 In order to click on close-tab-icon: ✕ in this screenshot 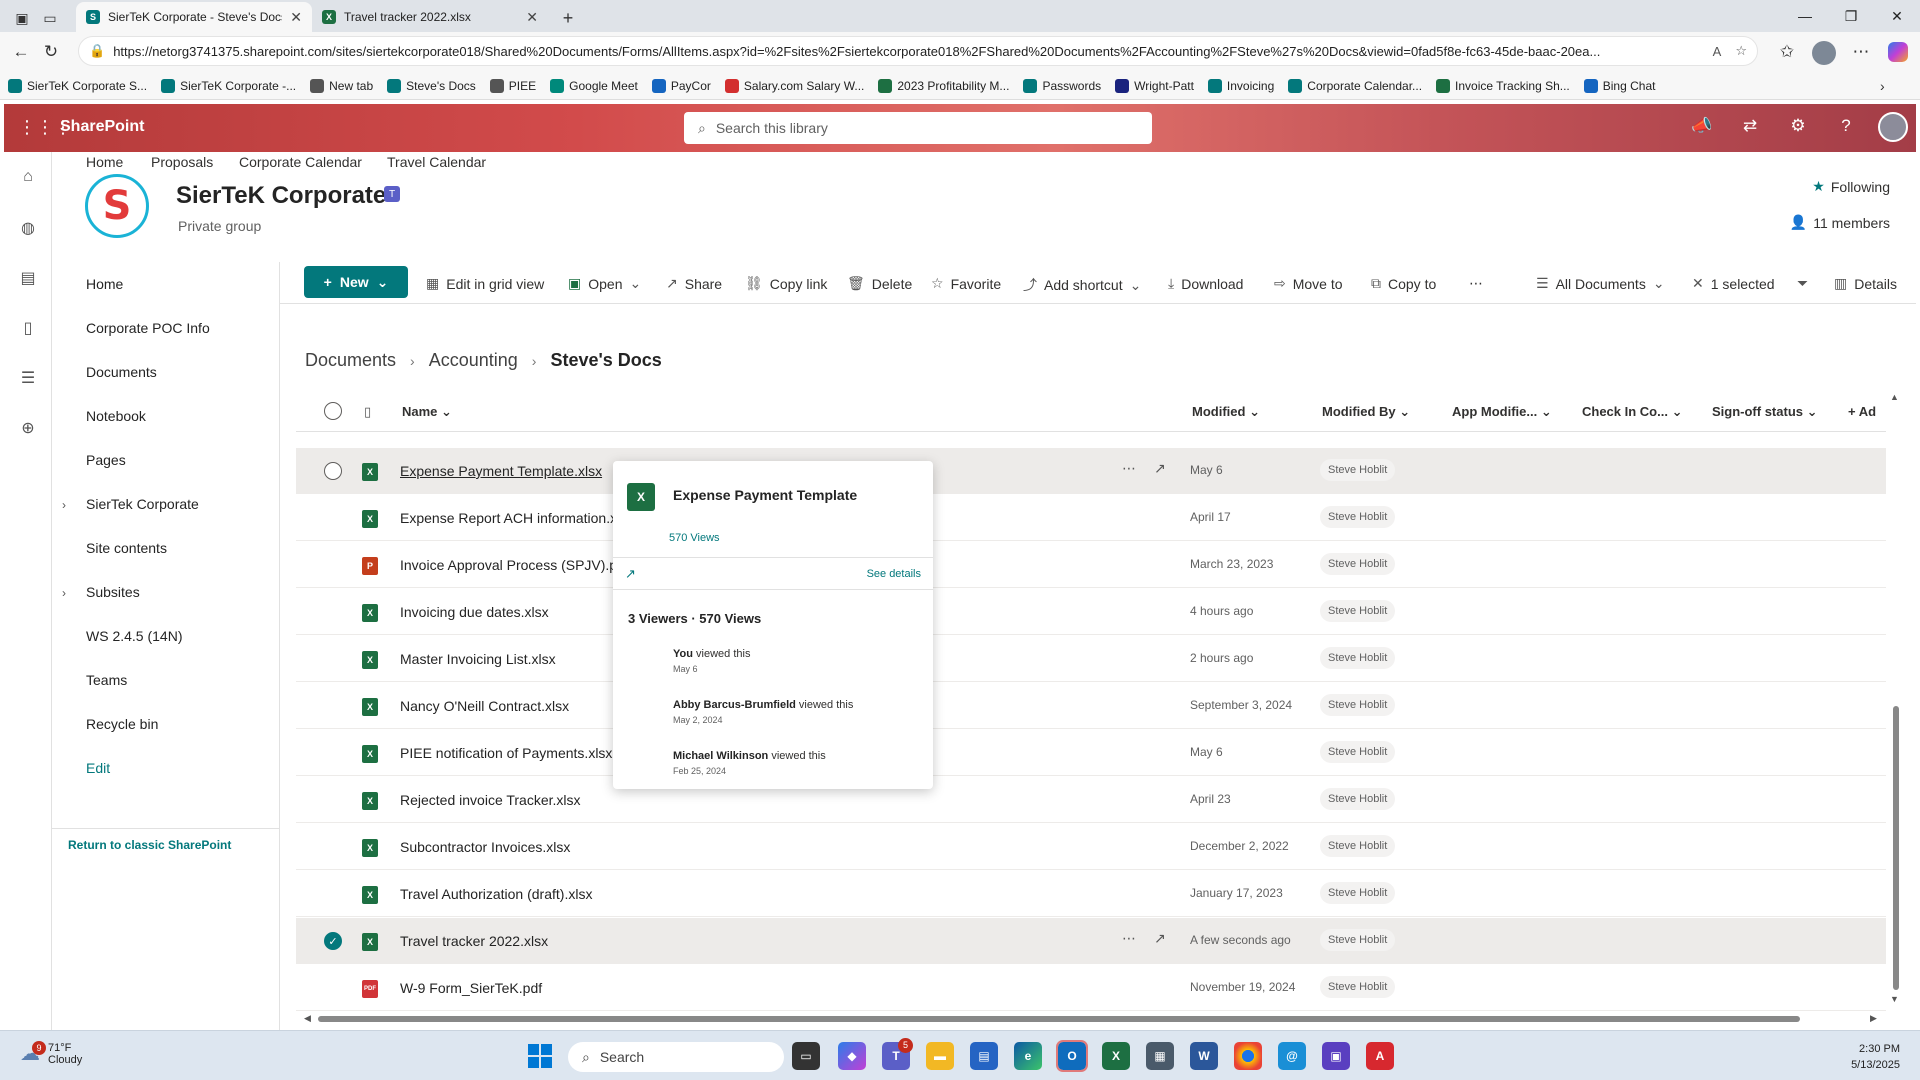, I will do `click(532, 17)`.